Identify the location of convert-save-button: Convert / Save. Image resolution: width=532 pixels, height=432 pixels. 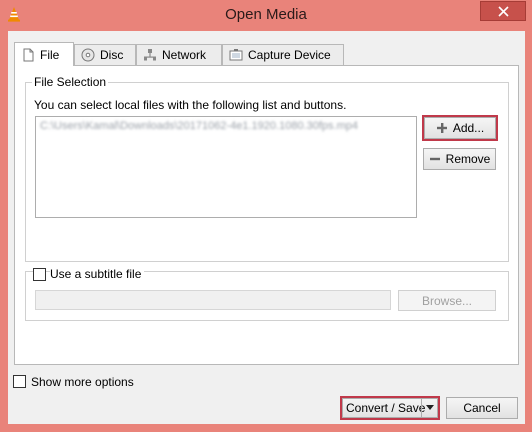
(390, 408).